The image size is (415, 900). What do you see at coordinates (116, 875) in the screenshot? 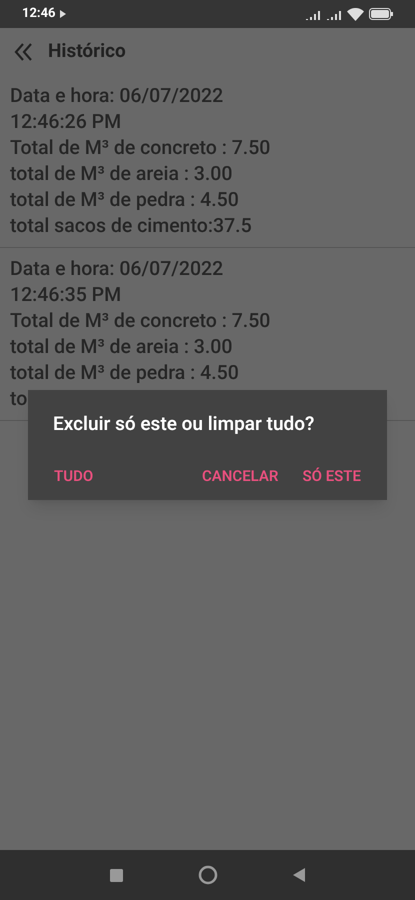
I see `recents-icon` at bounding box center [116, 875].